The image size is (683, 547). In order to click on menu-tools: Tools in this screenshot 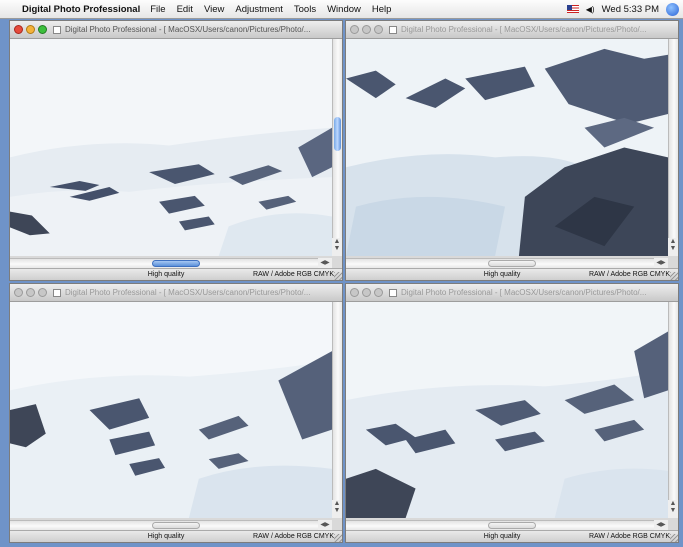, I will do `click(305, 9)`.